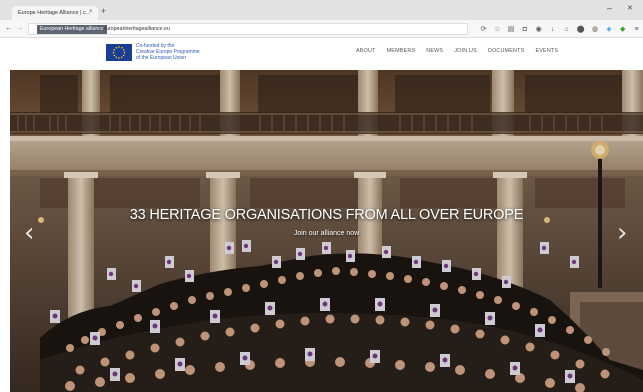 This screenshot has height=392, width=643. I want to click on menu-icon: ≡, so click(636, 29).